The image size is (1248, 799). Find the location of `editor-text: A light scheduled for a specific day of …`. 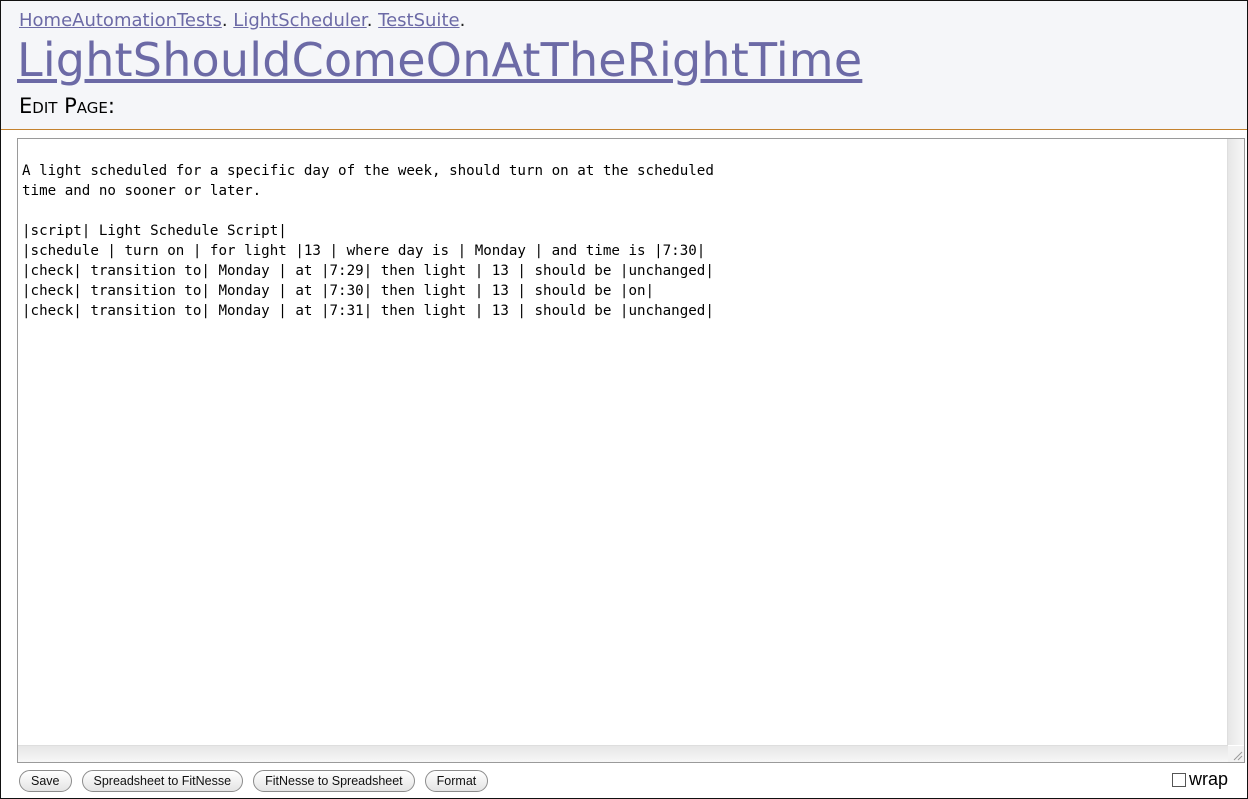

editor-text: A light scheduled for a specific day of … is located at coordinates (368, 241).